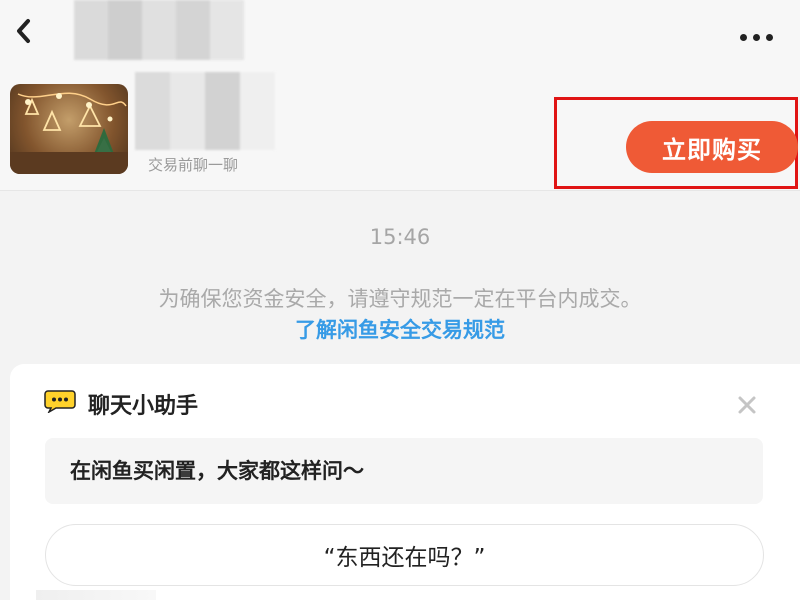 The image size is (800, 600). I want to click on product-subtitle: 交易前聊一聊, so click(193, 165).